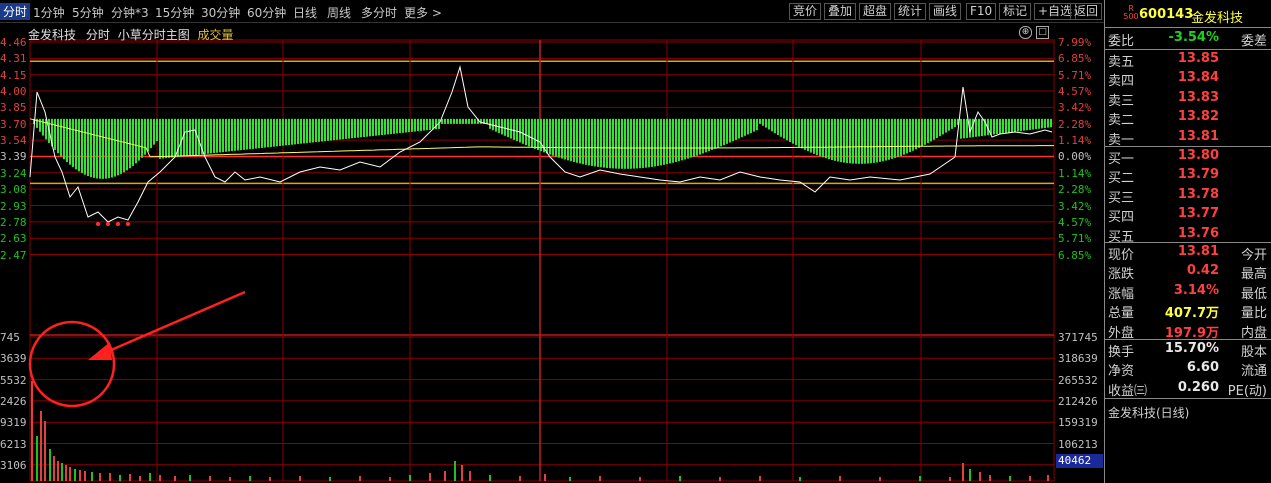  I want to click on mark-button: 标记, so click(1015, 11).